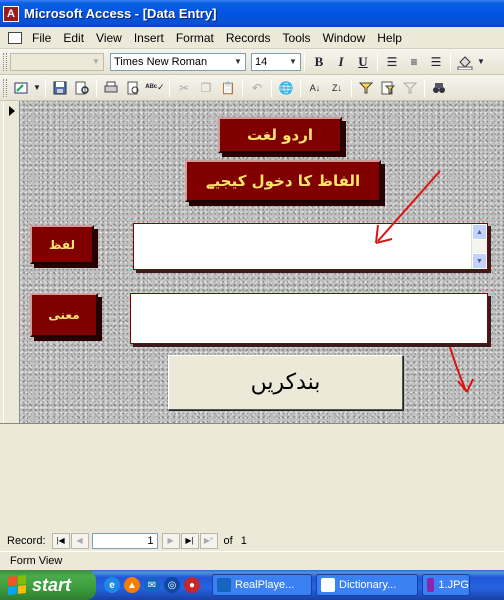 The image size is (504, 600). Describe the element at coordinates (439, 88) in the screenshot. I see `find-icon` at that location.